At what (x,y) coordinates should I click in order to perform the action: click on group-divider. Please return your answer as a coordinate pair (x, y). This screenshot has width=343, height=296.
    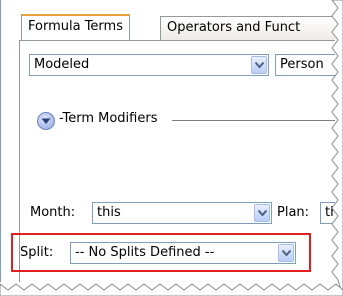
    Looking at the image, I should click on (253, 120).